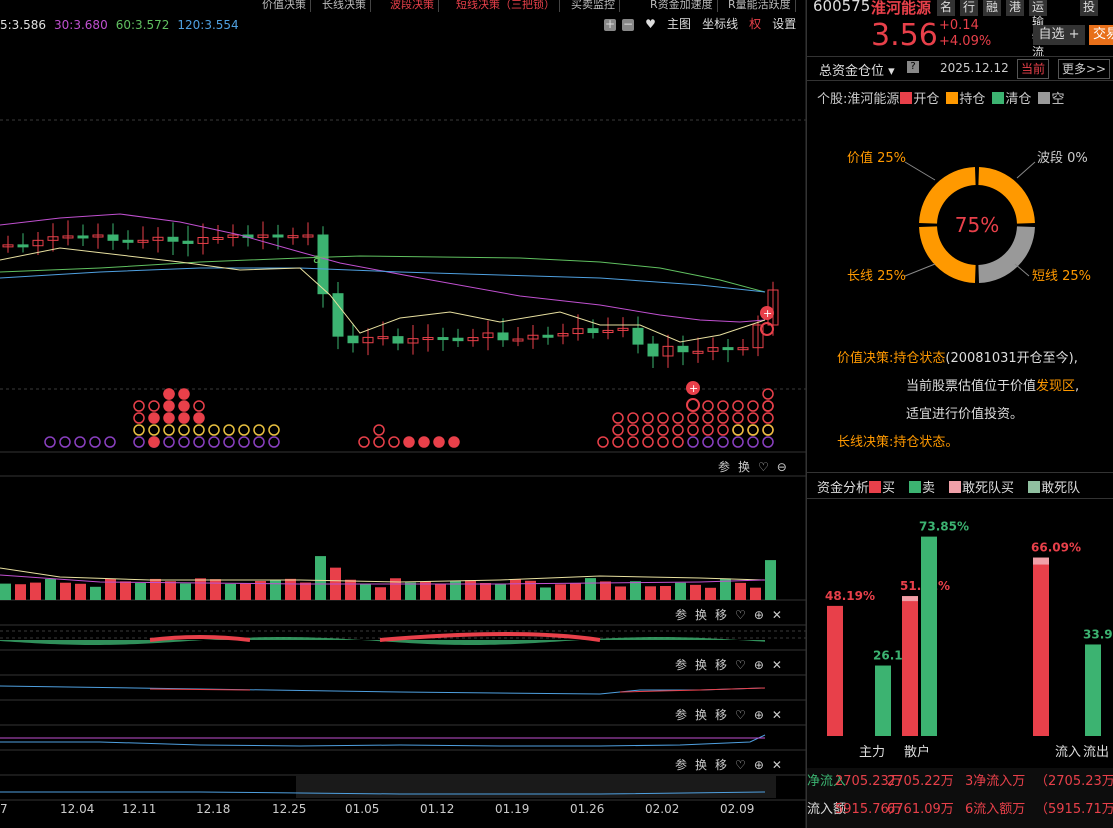 This screenshot has width=1113, height=828. Describe the element at coordinates (1061, 488) in the screenshot. I see `legend-label: 敢死队` at that location.